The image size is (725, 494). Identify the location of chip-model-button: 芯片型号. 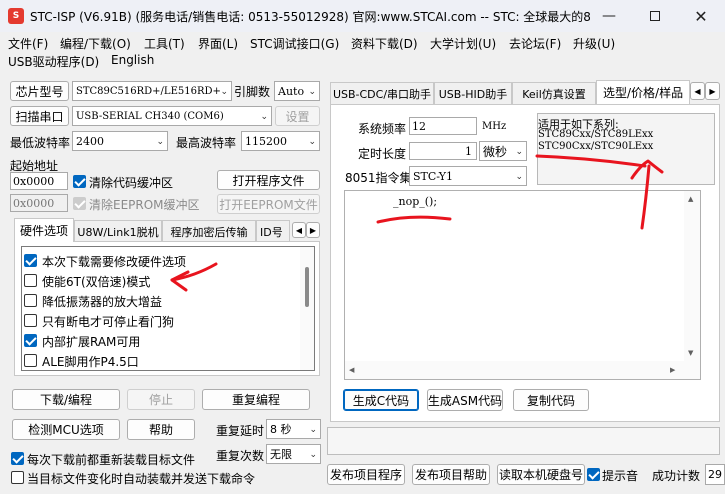
(39, 91).